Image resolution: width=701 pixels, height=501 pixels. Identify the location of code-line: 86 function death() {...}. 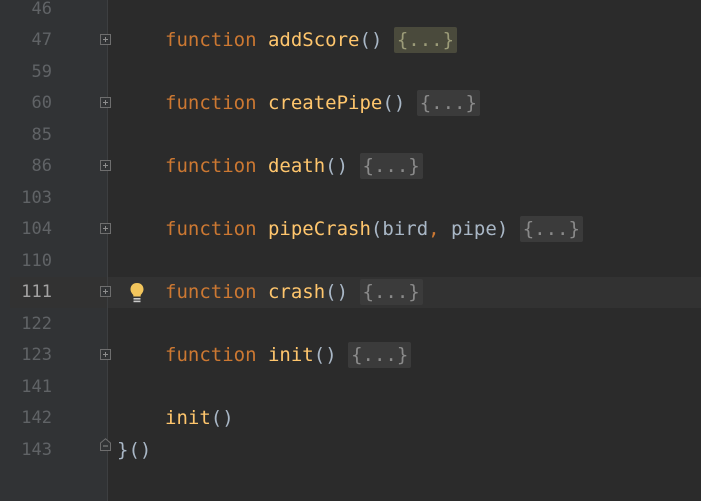
(350, 166).